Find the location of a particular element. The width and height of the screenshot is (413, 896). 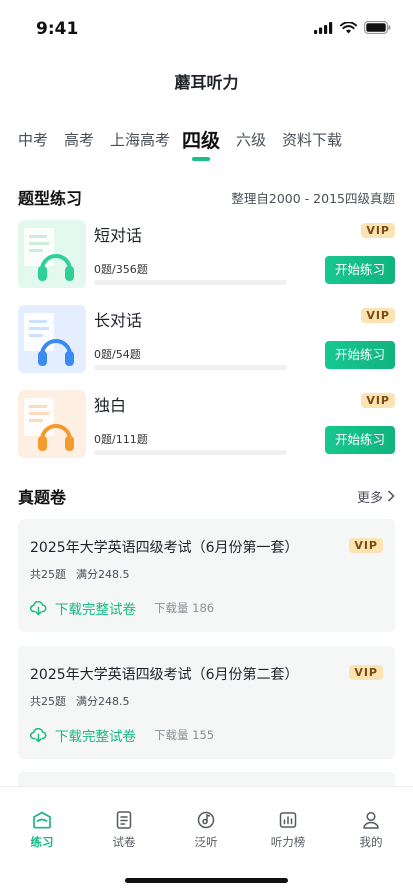

chart-icon is located at coordinates (288, 820).